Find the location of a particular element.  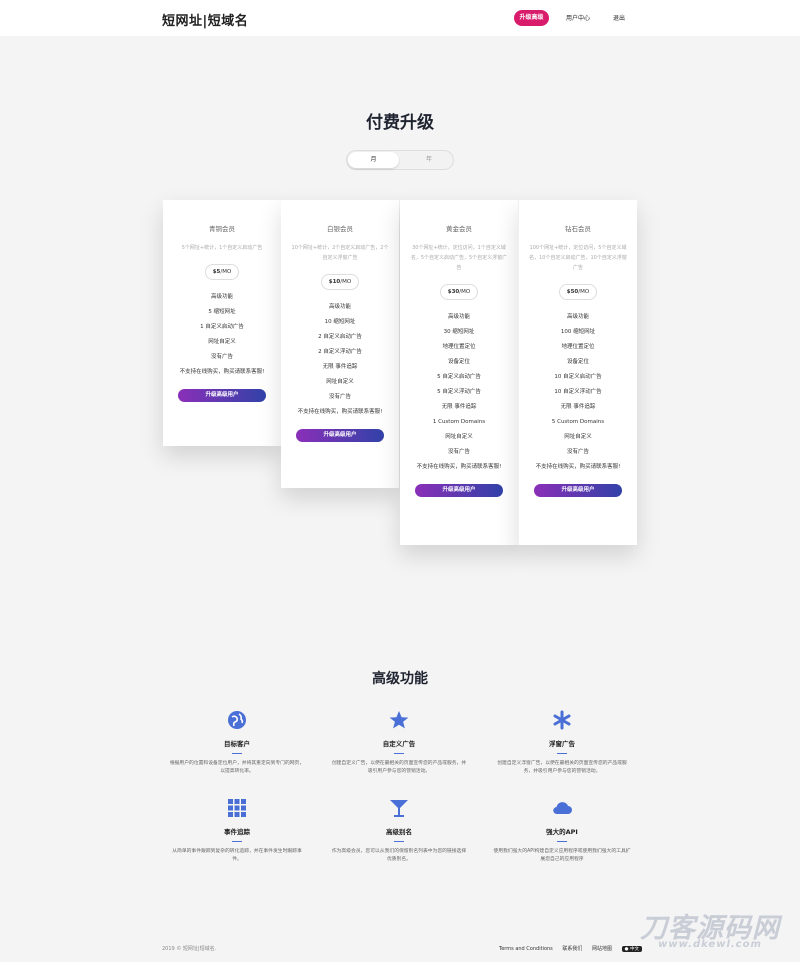

watermark: 刀客源码网 www.dkewl.com is located at coordinates (710, 928).